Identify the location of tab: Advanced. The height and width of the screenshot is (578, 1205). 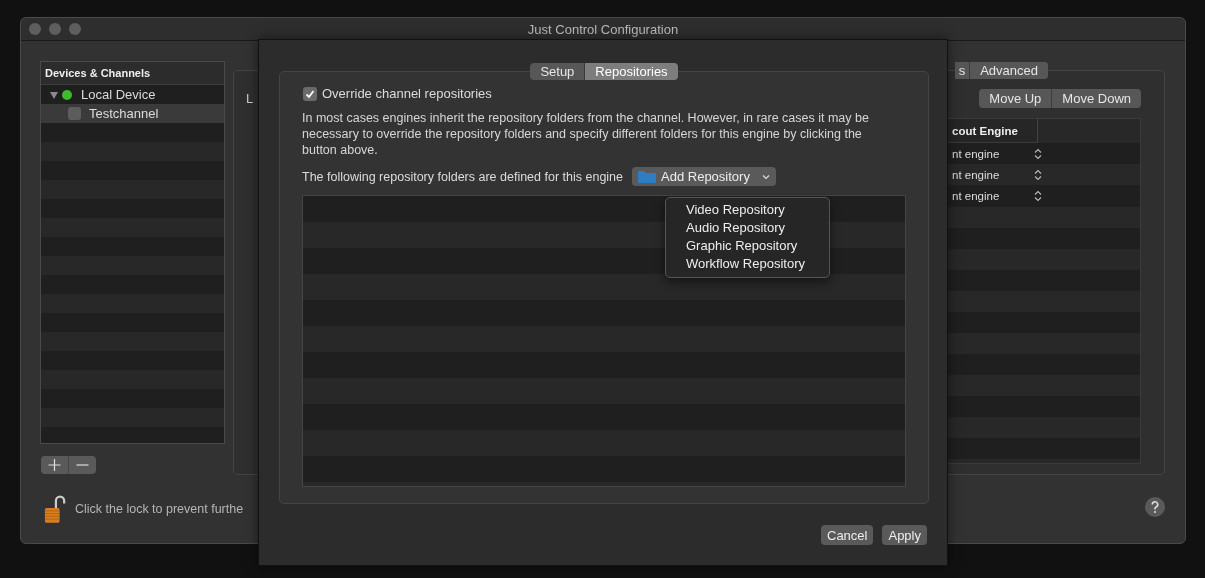
(1008, 70).